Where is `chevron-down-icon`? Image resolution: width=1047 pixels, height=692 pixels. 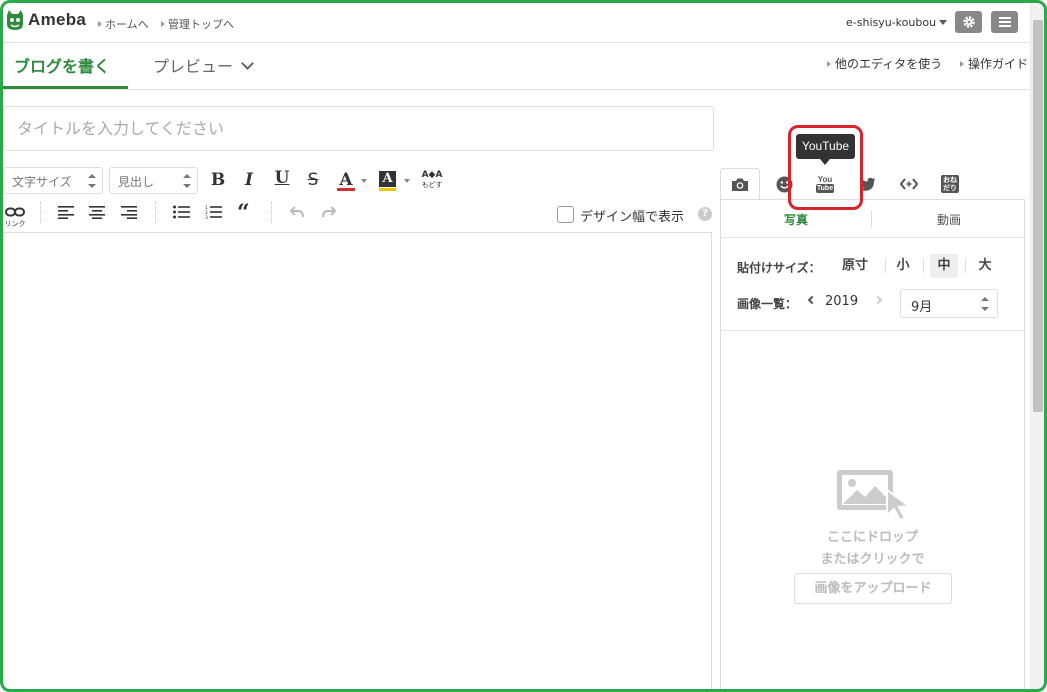
chevron-down-icon is located at coordinates (247, 63).